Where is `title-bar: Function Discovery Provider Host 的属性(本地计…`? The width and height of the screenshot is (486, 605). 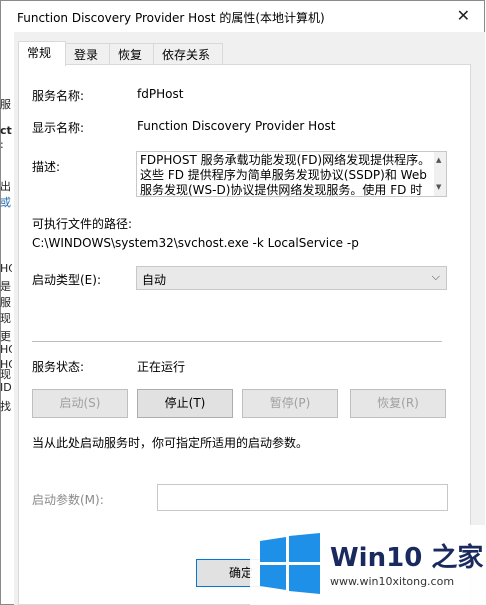
title-bar: Function Discovery Provider Host 的属性(本地计… is located at coordinates (242, 17).